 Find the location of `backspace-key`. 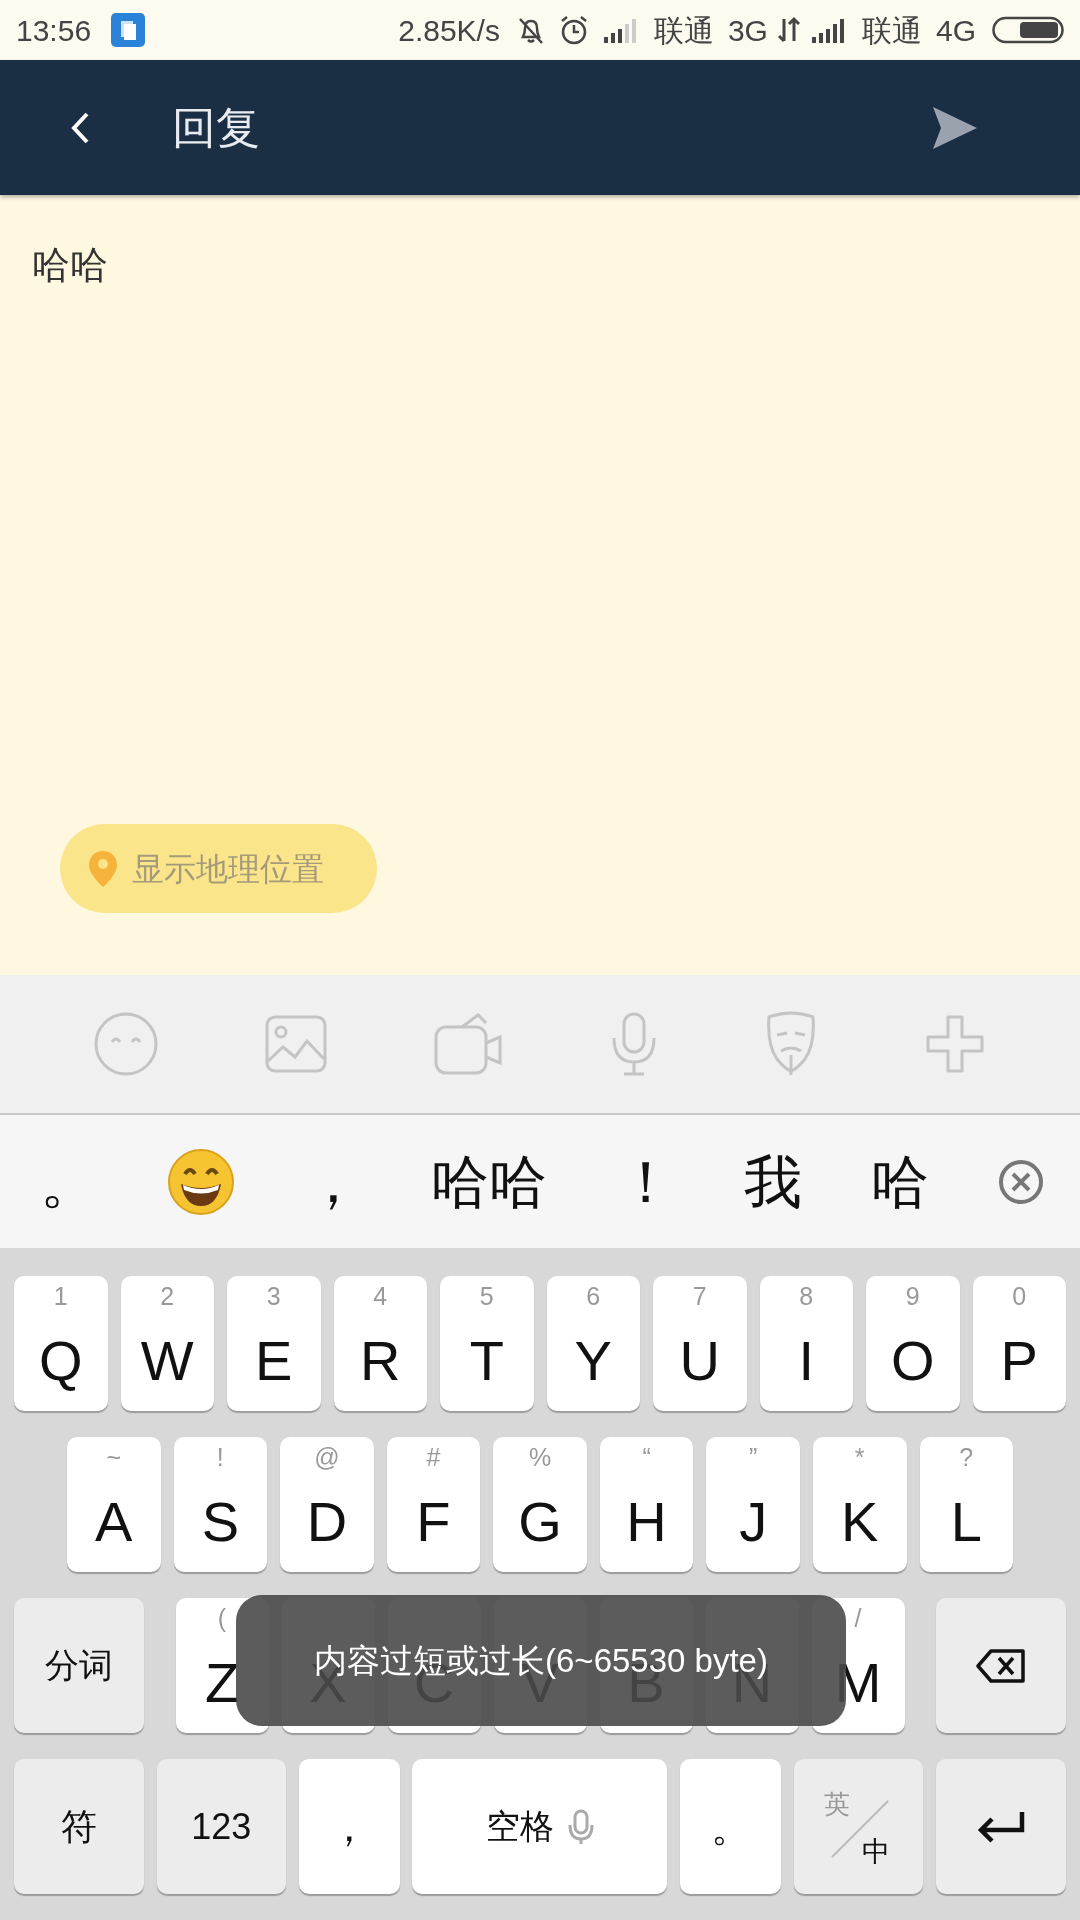

backspace-key is located at coordinates (1001, 1665).